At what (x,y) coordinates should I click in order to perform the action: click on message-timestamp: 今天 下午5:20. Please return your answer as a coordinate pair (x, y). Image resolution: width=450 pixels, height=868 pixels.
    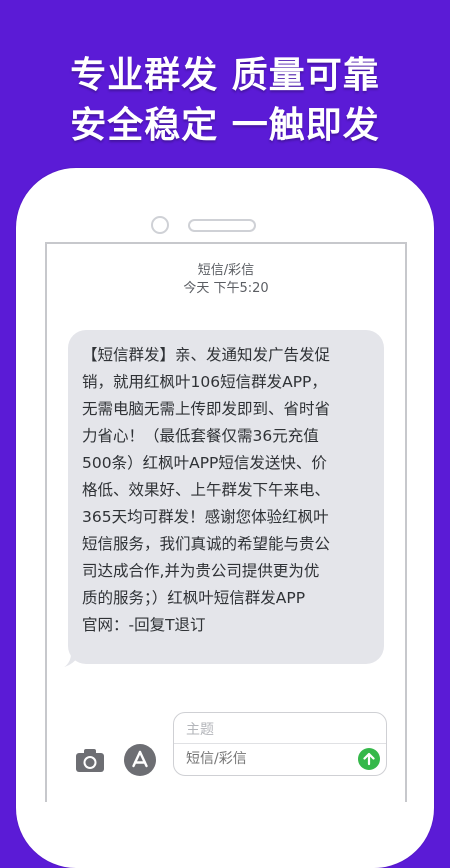
    Looking at the image, I should click on (226, 288).